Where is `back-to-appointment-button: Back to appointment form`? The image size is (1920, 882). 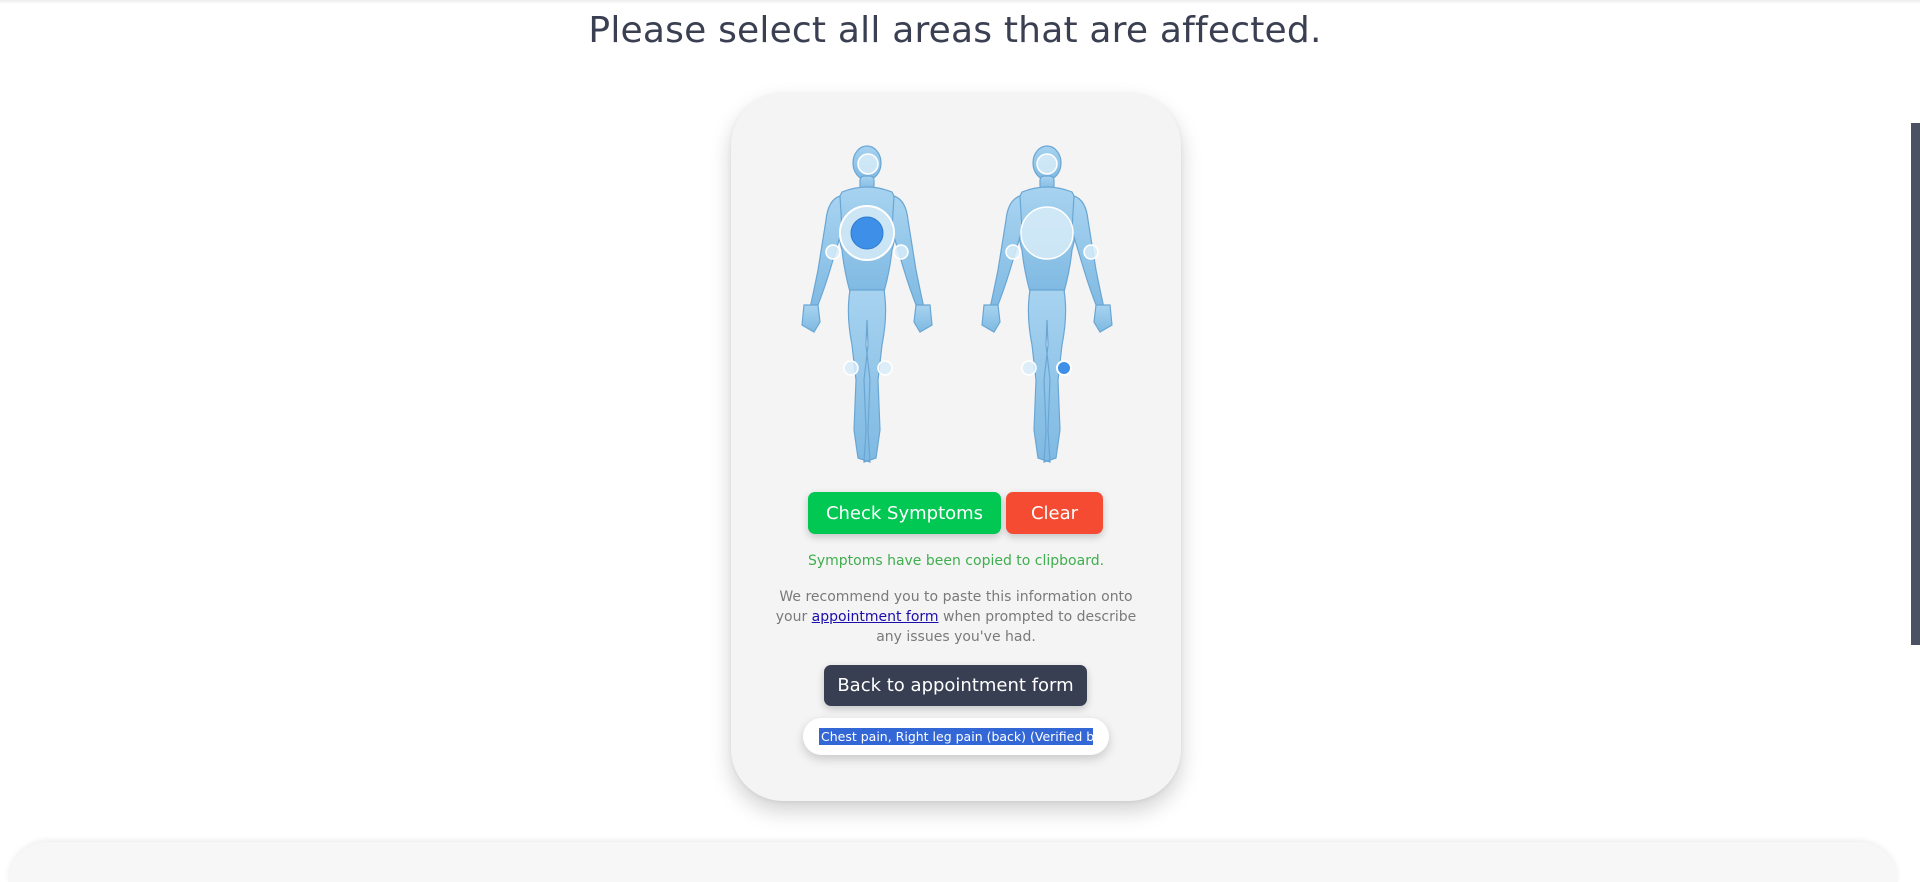 back-to-appointment-button: Back to appointment form is located at coordinates (955, 685).